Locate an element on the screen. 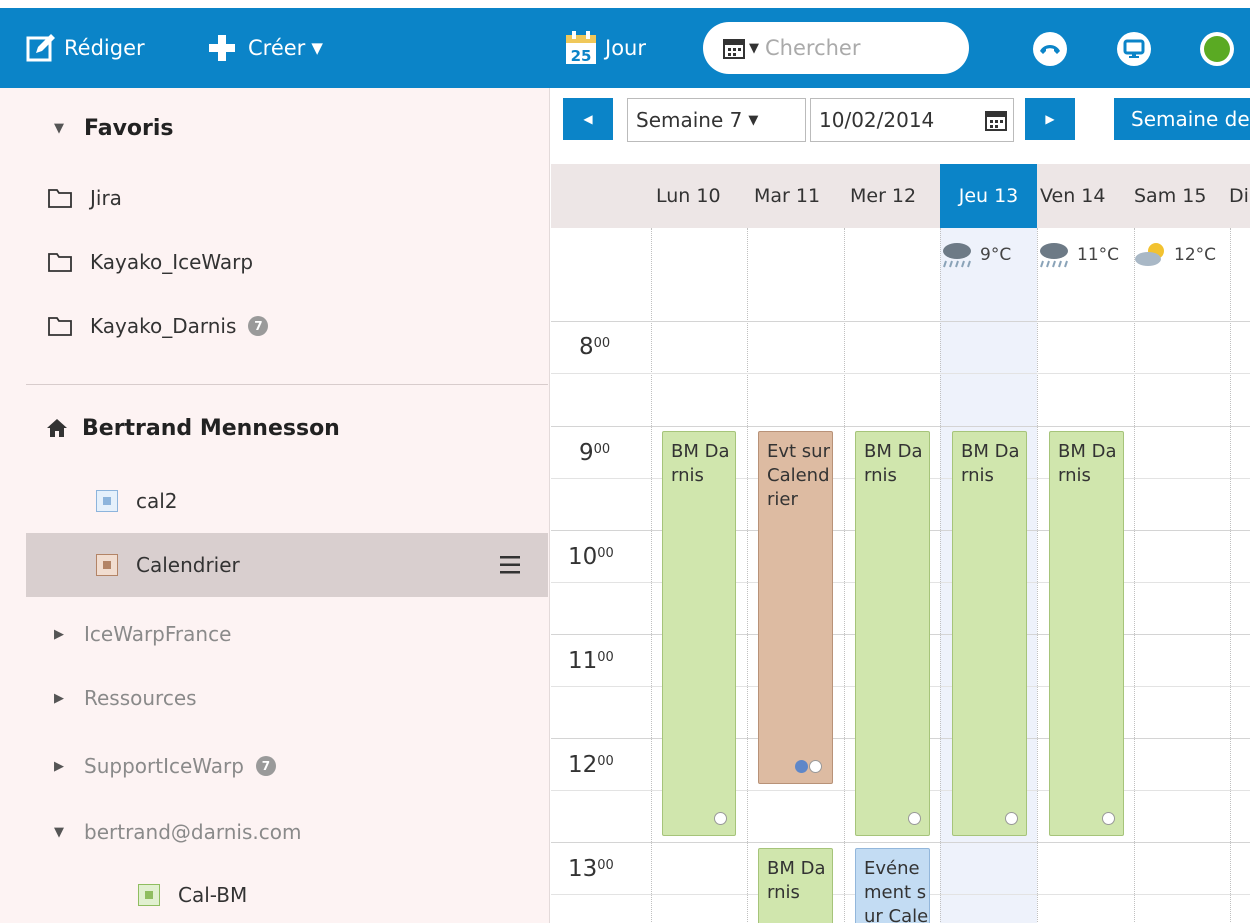  sun-cloud-icon is located at coordinates (1149, 254).